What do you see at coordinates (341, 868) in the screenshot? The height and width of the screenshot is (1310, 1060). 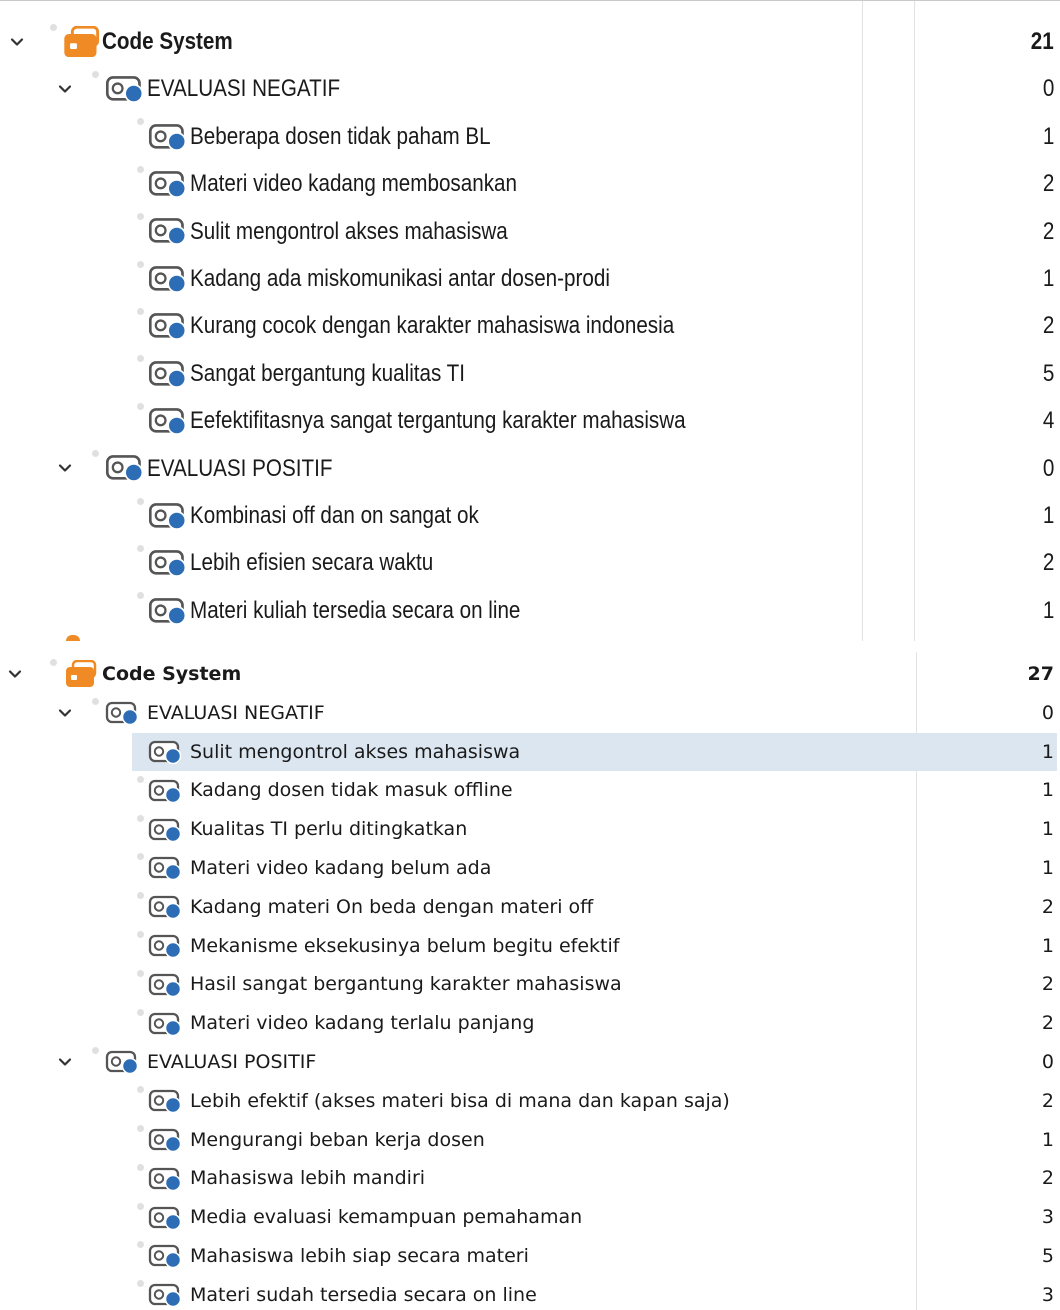 I see `code-label: Materi video kadang belum ada` at bounding box center [341, 868].